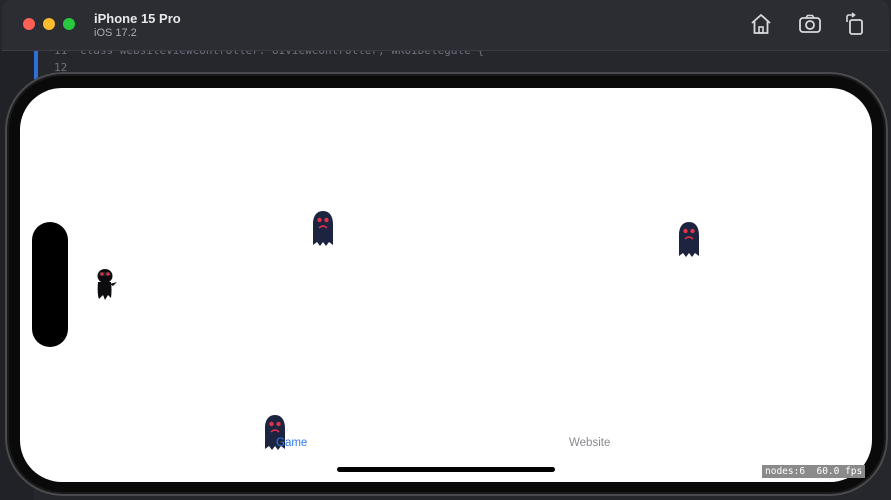 The image size is (891, 500). I want to click on tab-game: Game, so click(291, 443).